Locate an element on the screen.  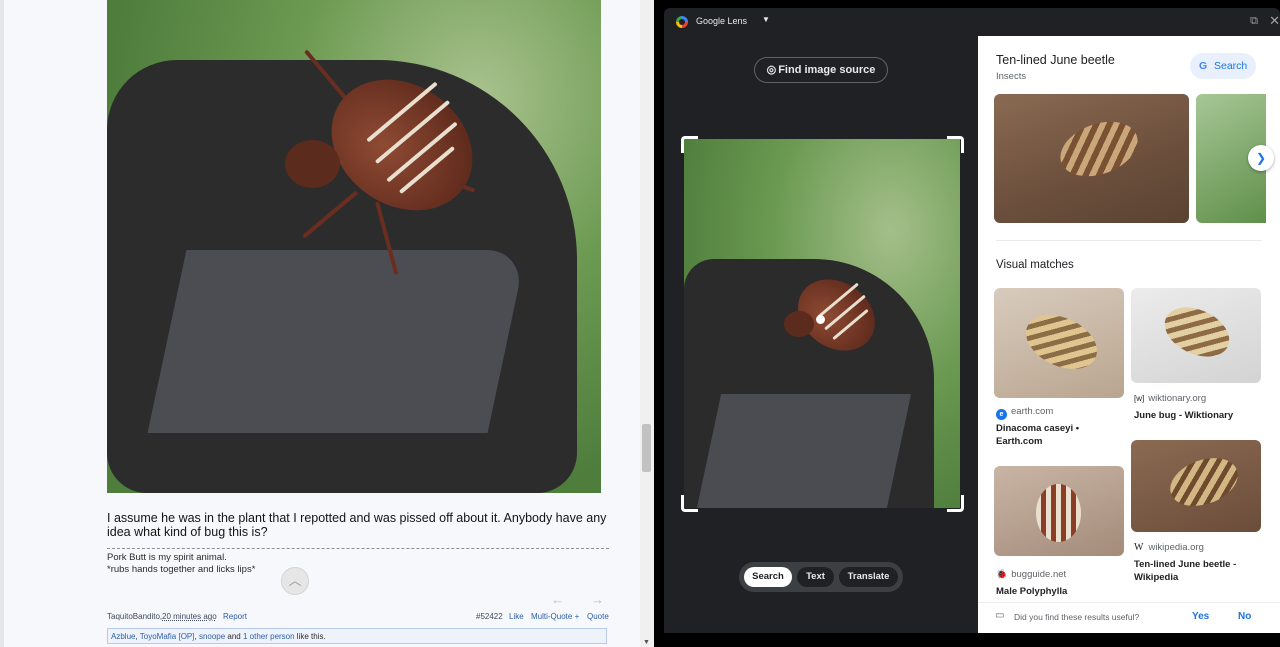
crop-handle-bottom-right is located at coordinates (955, 503).